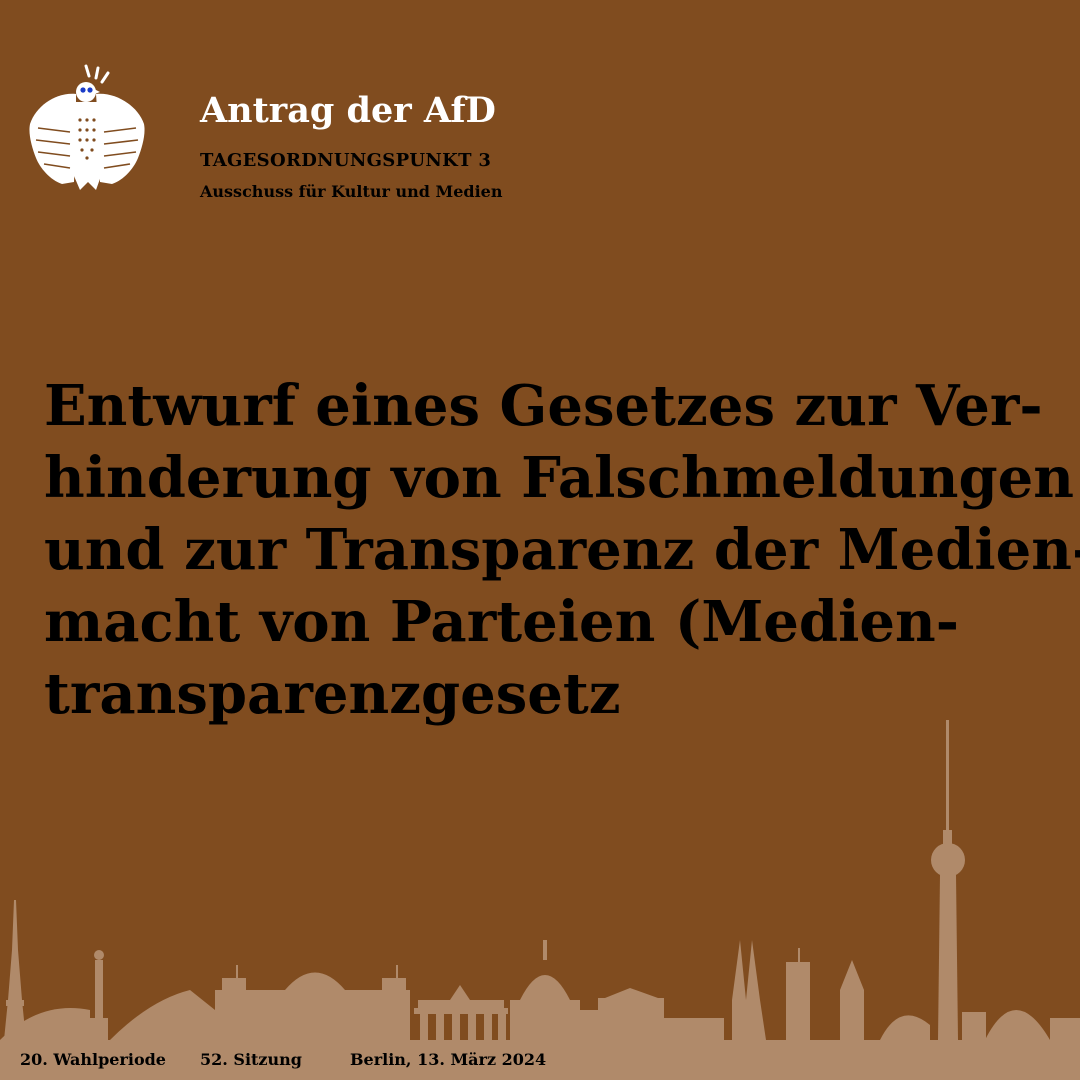 The image size is (1080, 1080). I want to click on eagle-logo-icon, so click(87, 127).